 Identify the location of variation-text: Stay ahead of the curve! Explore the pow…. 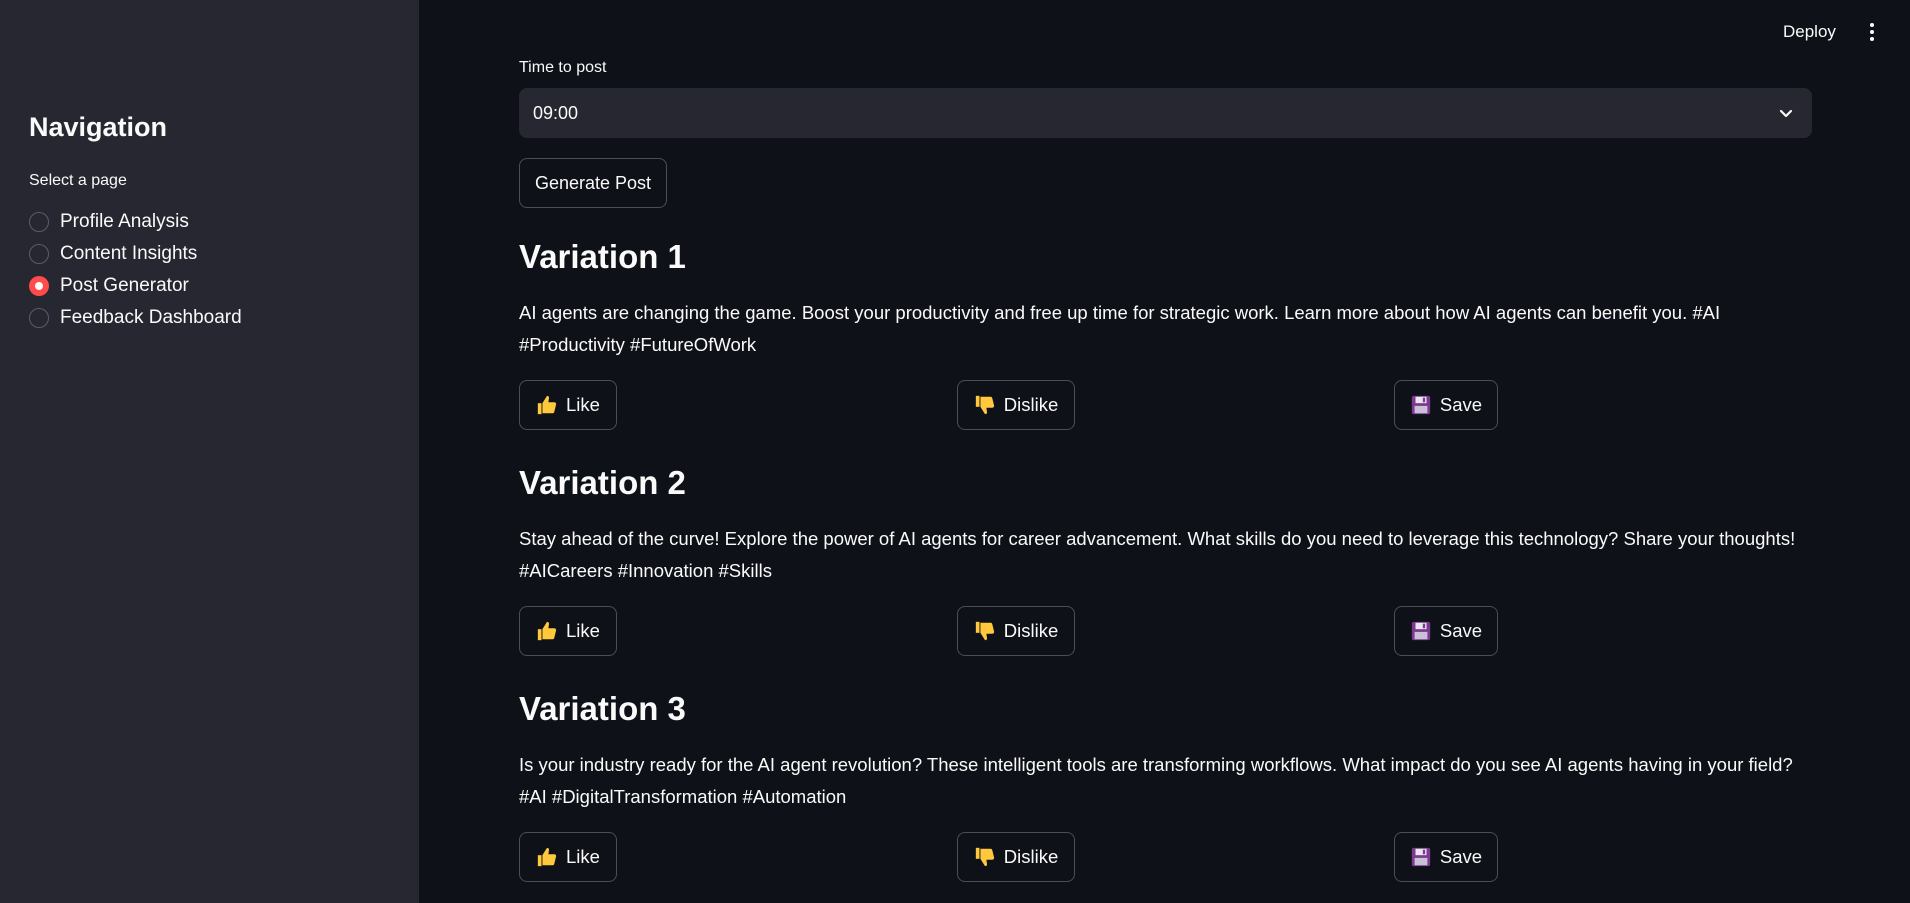
(1157, 554).